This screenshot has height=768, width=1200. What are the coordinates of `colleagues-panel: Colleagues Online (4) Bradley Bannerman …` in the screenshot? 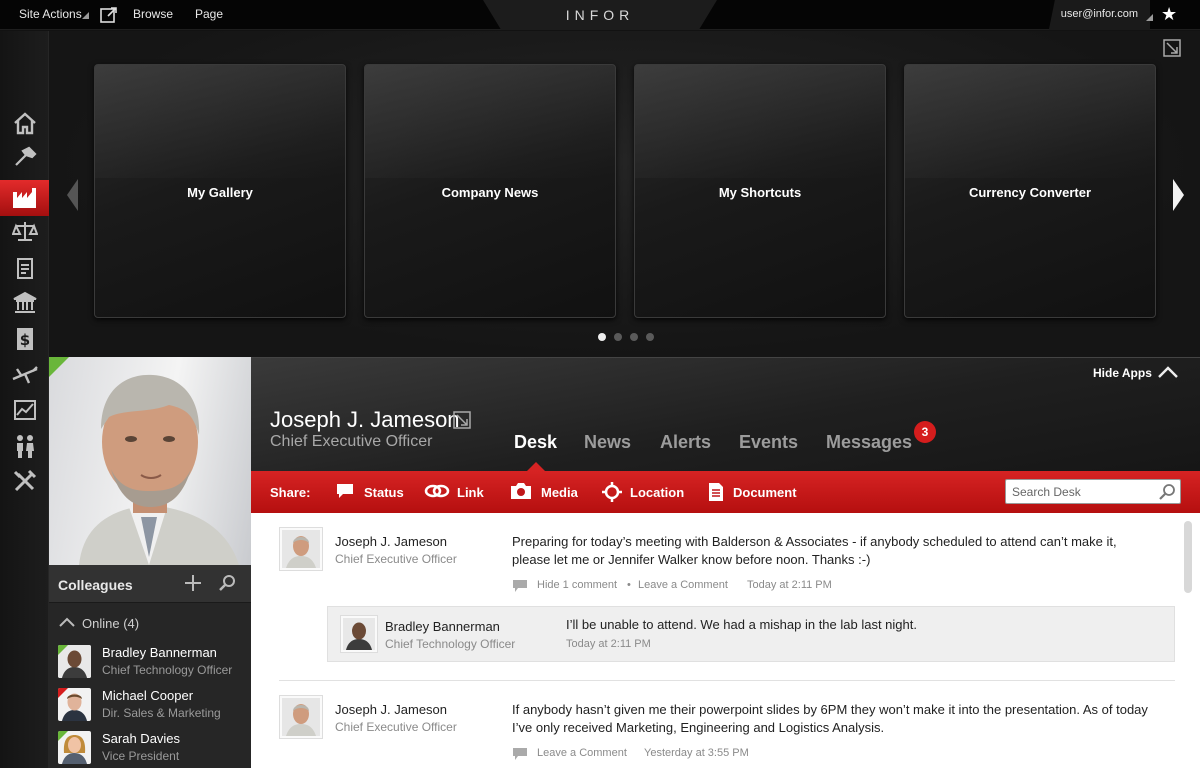 It's located at (150, 666).